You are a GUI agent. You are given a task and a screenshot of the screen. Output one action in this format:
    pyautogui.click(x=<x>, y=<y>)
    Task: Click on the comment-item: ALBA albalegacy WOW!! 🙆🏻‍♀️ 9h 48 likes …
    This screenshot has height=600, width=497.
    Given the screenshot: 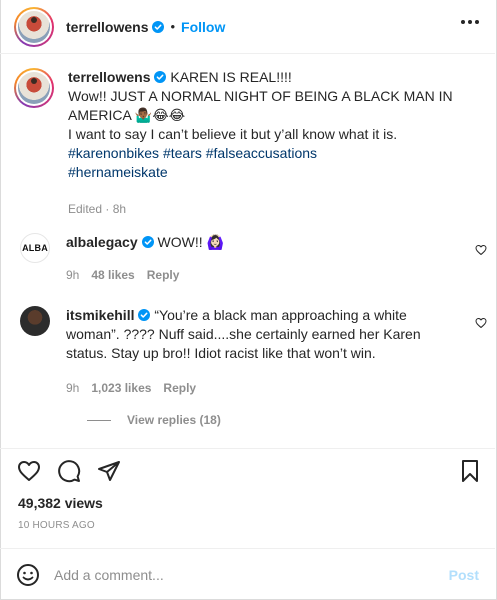 What is the action you would take?
    pyautogui.click(x=255, y=259)
    